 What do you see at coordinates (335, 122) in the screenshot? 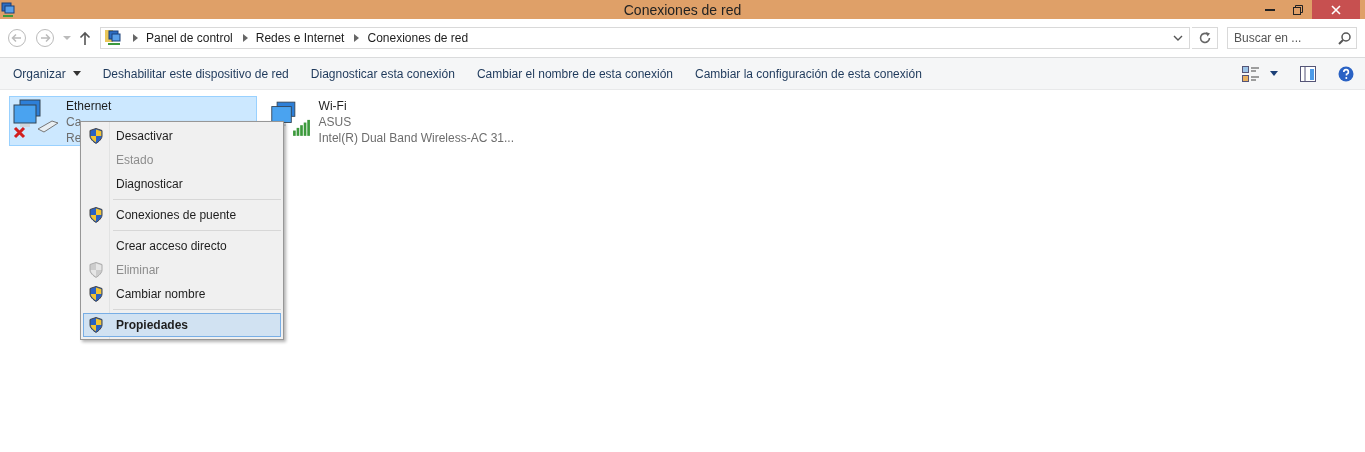
I see `connection-status: ASUS` at bounding box center [335, 122].